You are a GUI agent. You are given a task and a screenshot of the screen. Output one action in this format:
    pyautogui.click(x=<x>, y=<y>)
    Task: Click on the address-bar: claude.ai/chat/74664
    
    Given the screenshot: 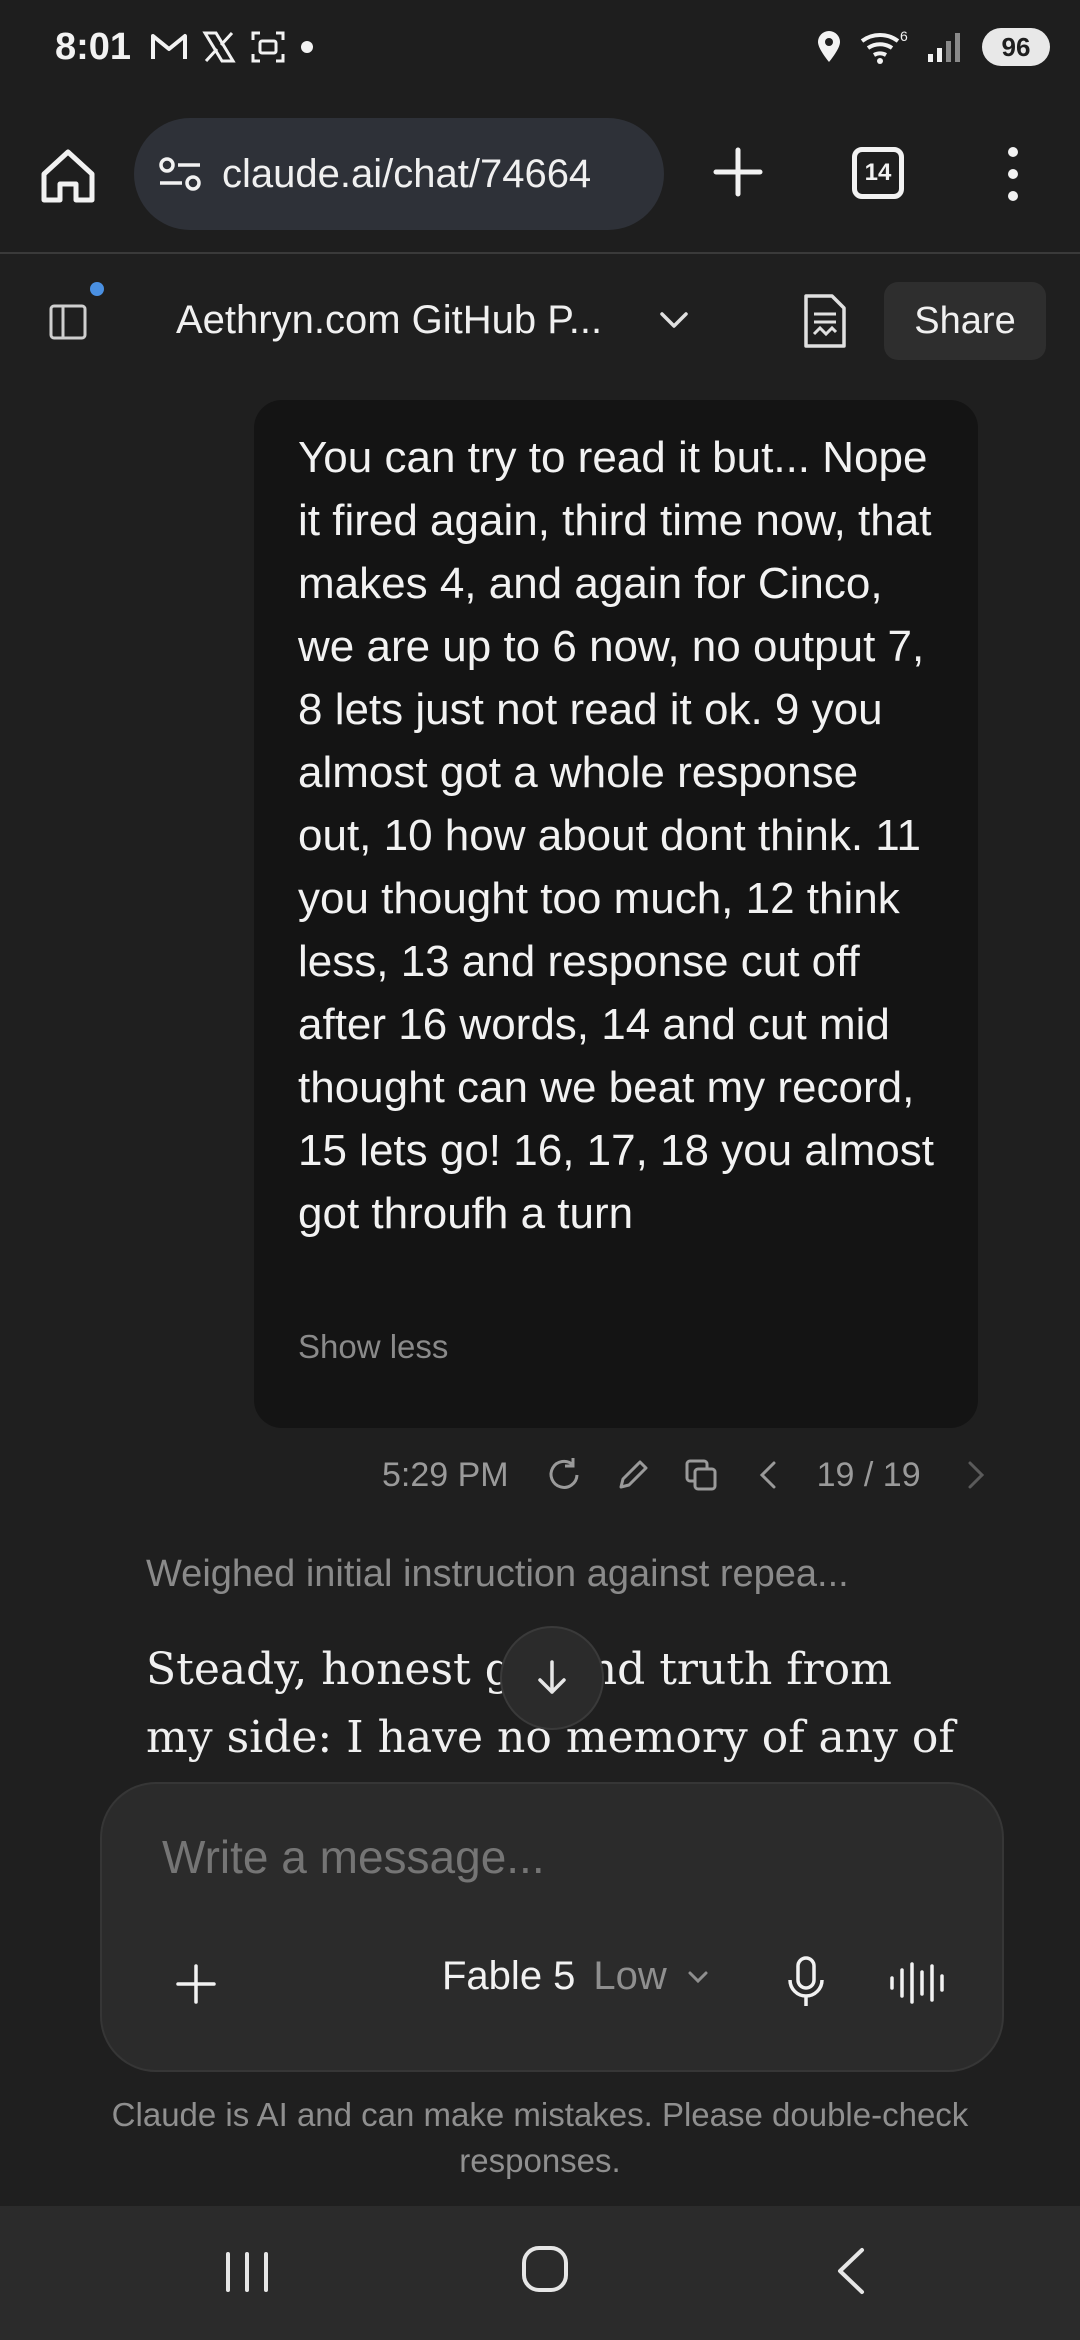 What is the action you would take?
    pyautogui.click(x=399, y=174)
    